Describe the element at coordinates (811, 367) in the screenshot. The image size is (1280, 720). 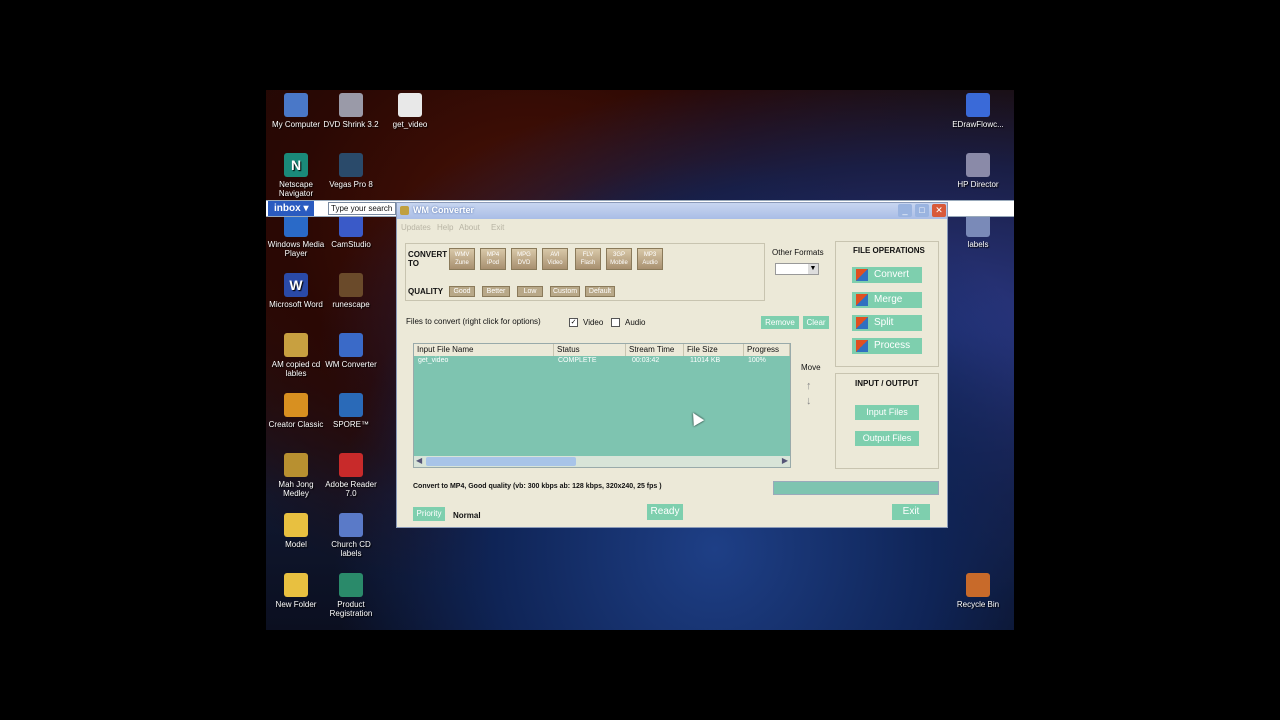
I see `move-label: Move` at that location.